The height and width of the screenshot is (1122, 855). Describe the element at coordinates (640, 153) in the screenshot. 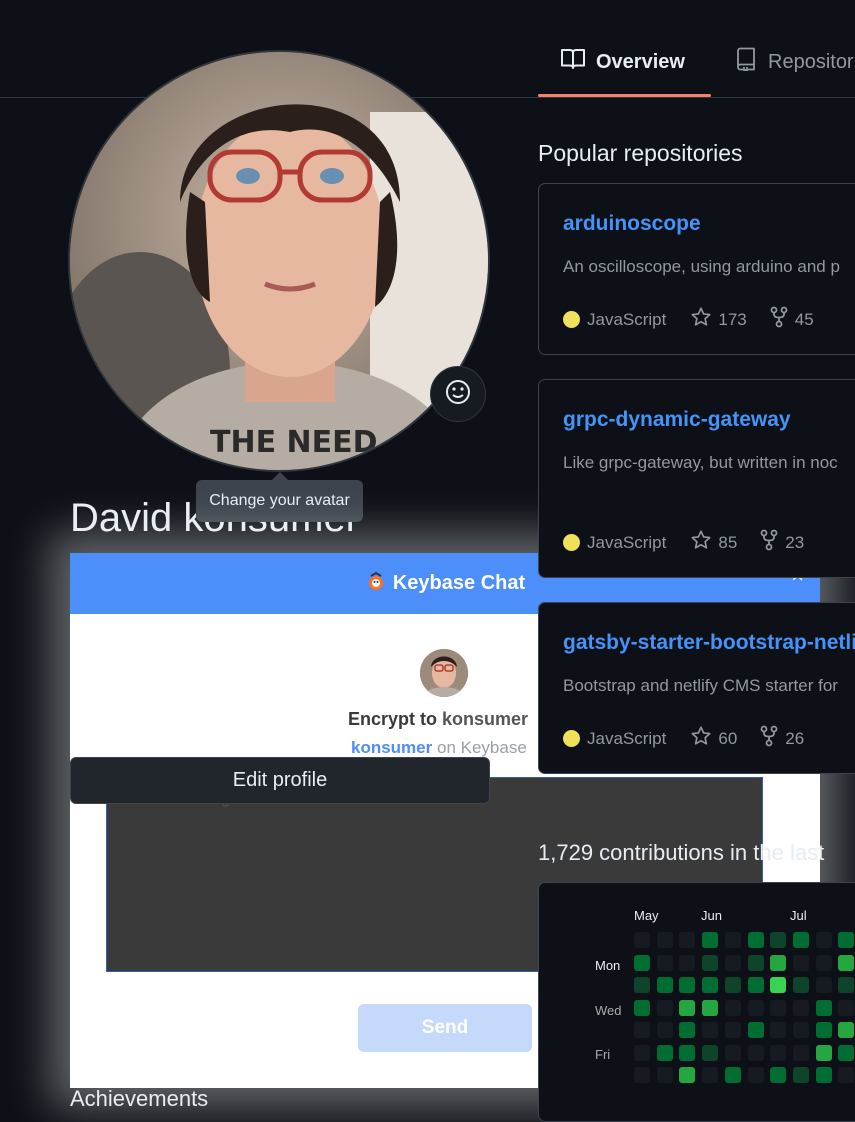

I see `popular-repositories-heading: Popular repositories` at that location.